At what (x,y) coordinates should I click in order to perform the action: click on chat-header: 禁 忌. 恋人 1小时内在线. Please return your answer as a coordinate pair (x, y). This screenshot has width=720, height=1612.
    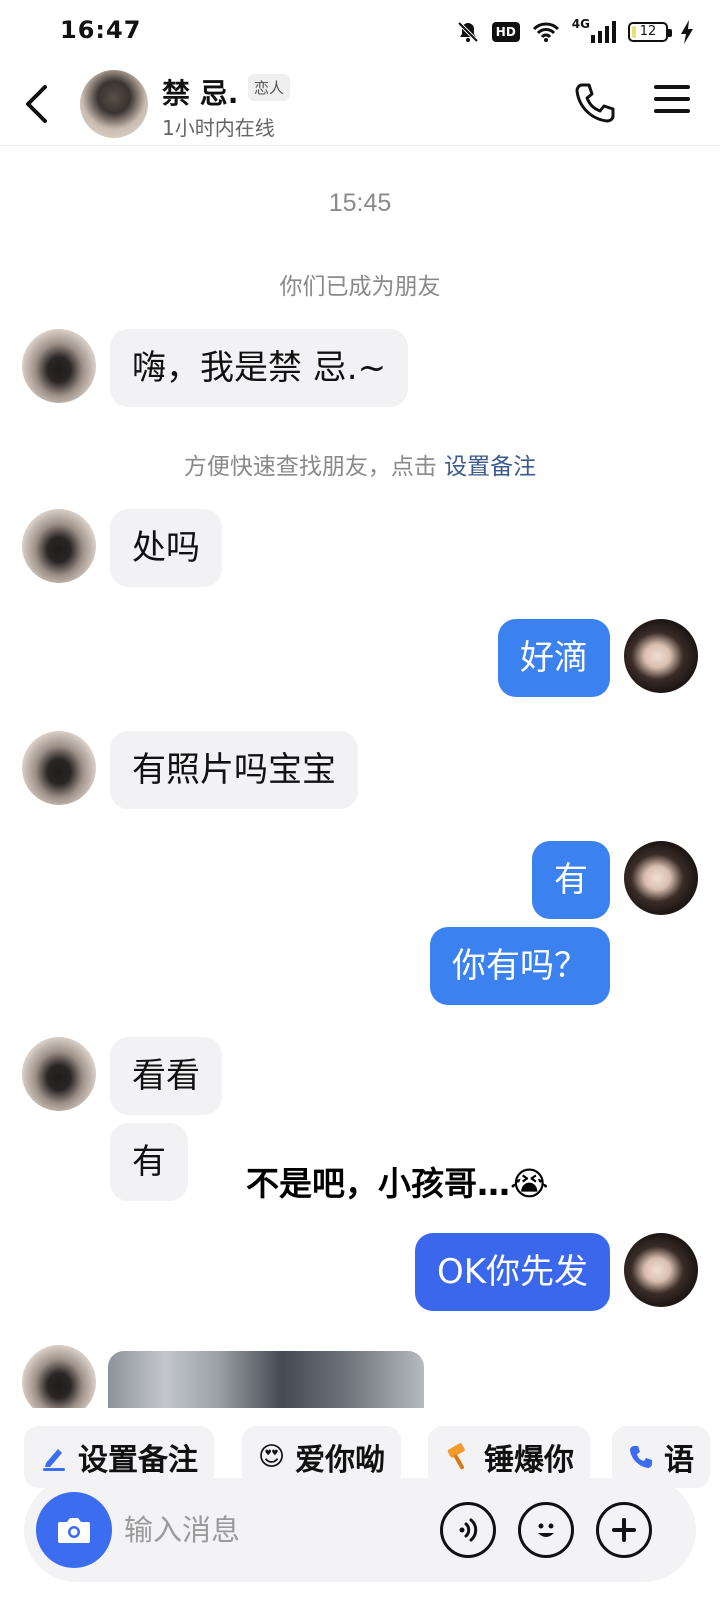
    Looking at the image, I should click on (360, 104).